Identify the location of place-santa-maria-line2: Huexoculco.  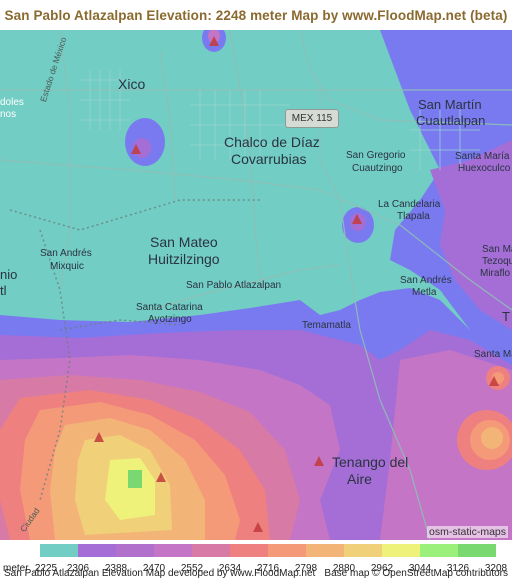
(484, 168).